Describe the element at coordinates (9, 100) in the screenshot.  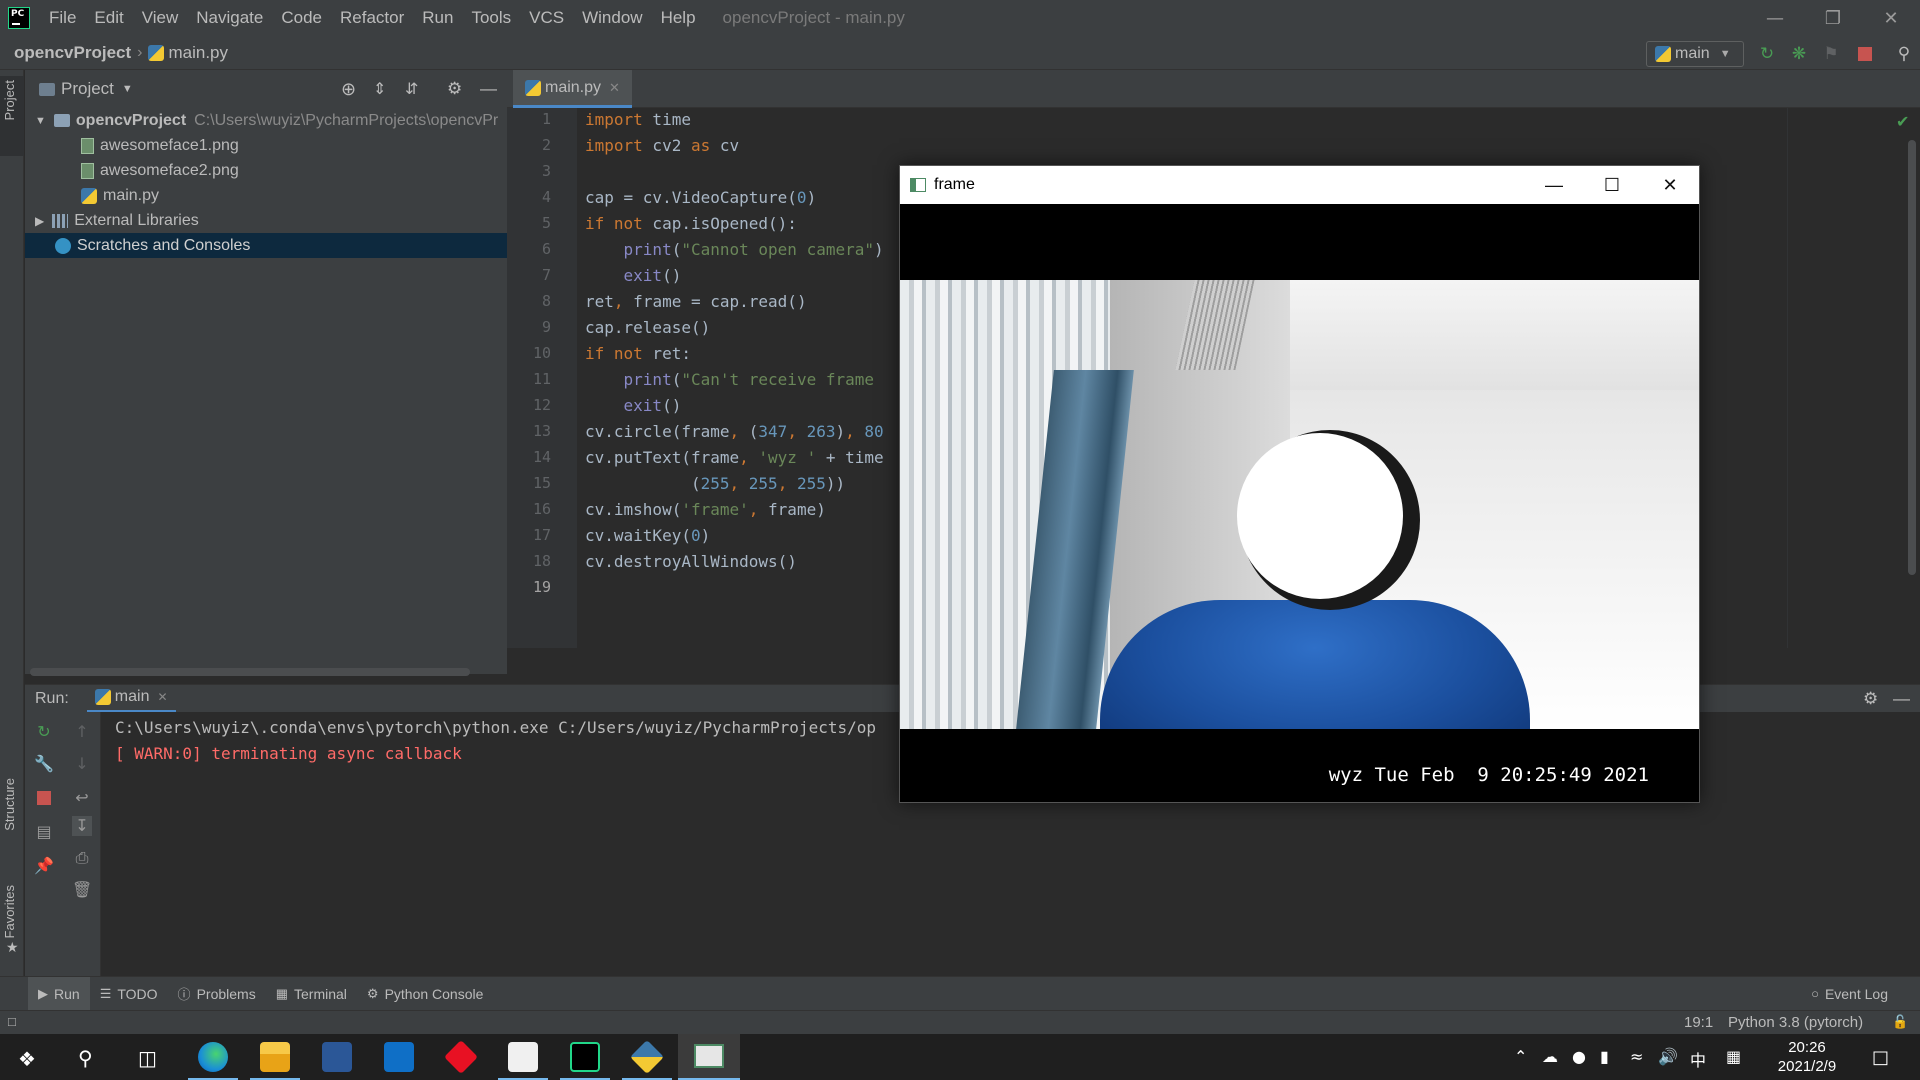
I see `project-tool-tab: Project` at that location.